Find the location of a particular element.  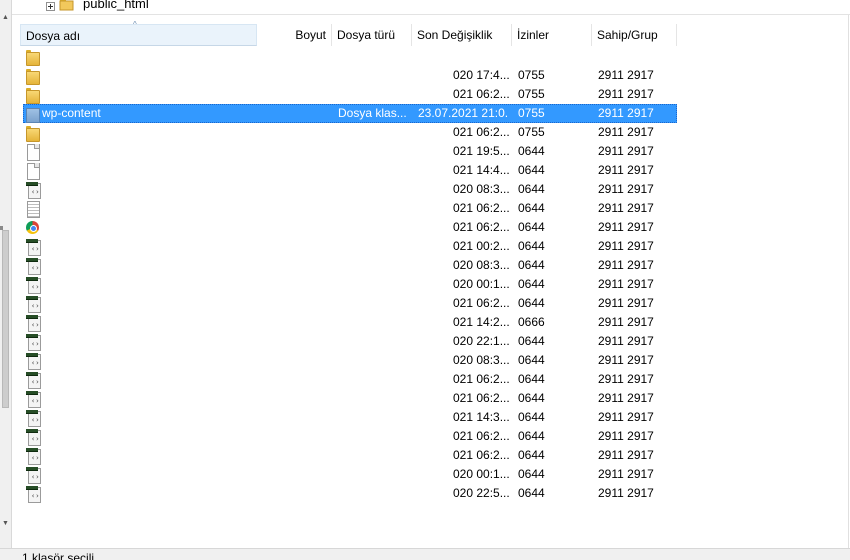

table-row is located at coordinates (435, 56).